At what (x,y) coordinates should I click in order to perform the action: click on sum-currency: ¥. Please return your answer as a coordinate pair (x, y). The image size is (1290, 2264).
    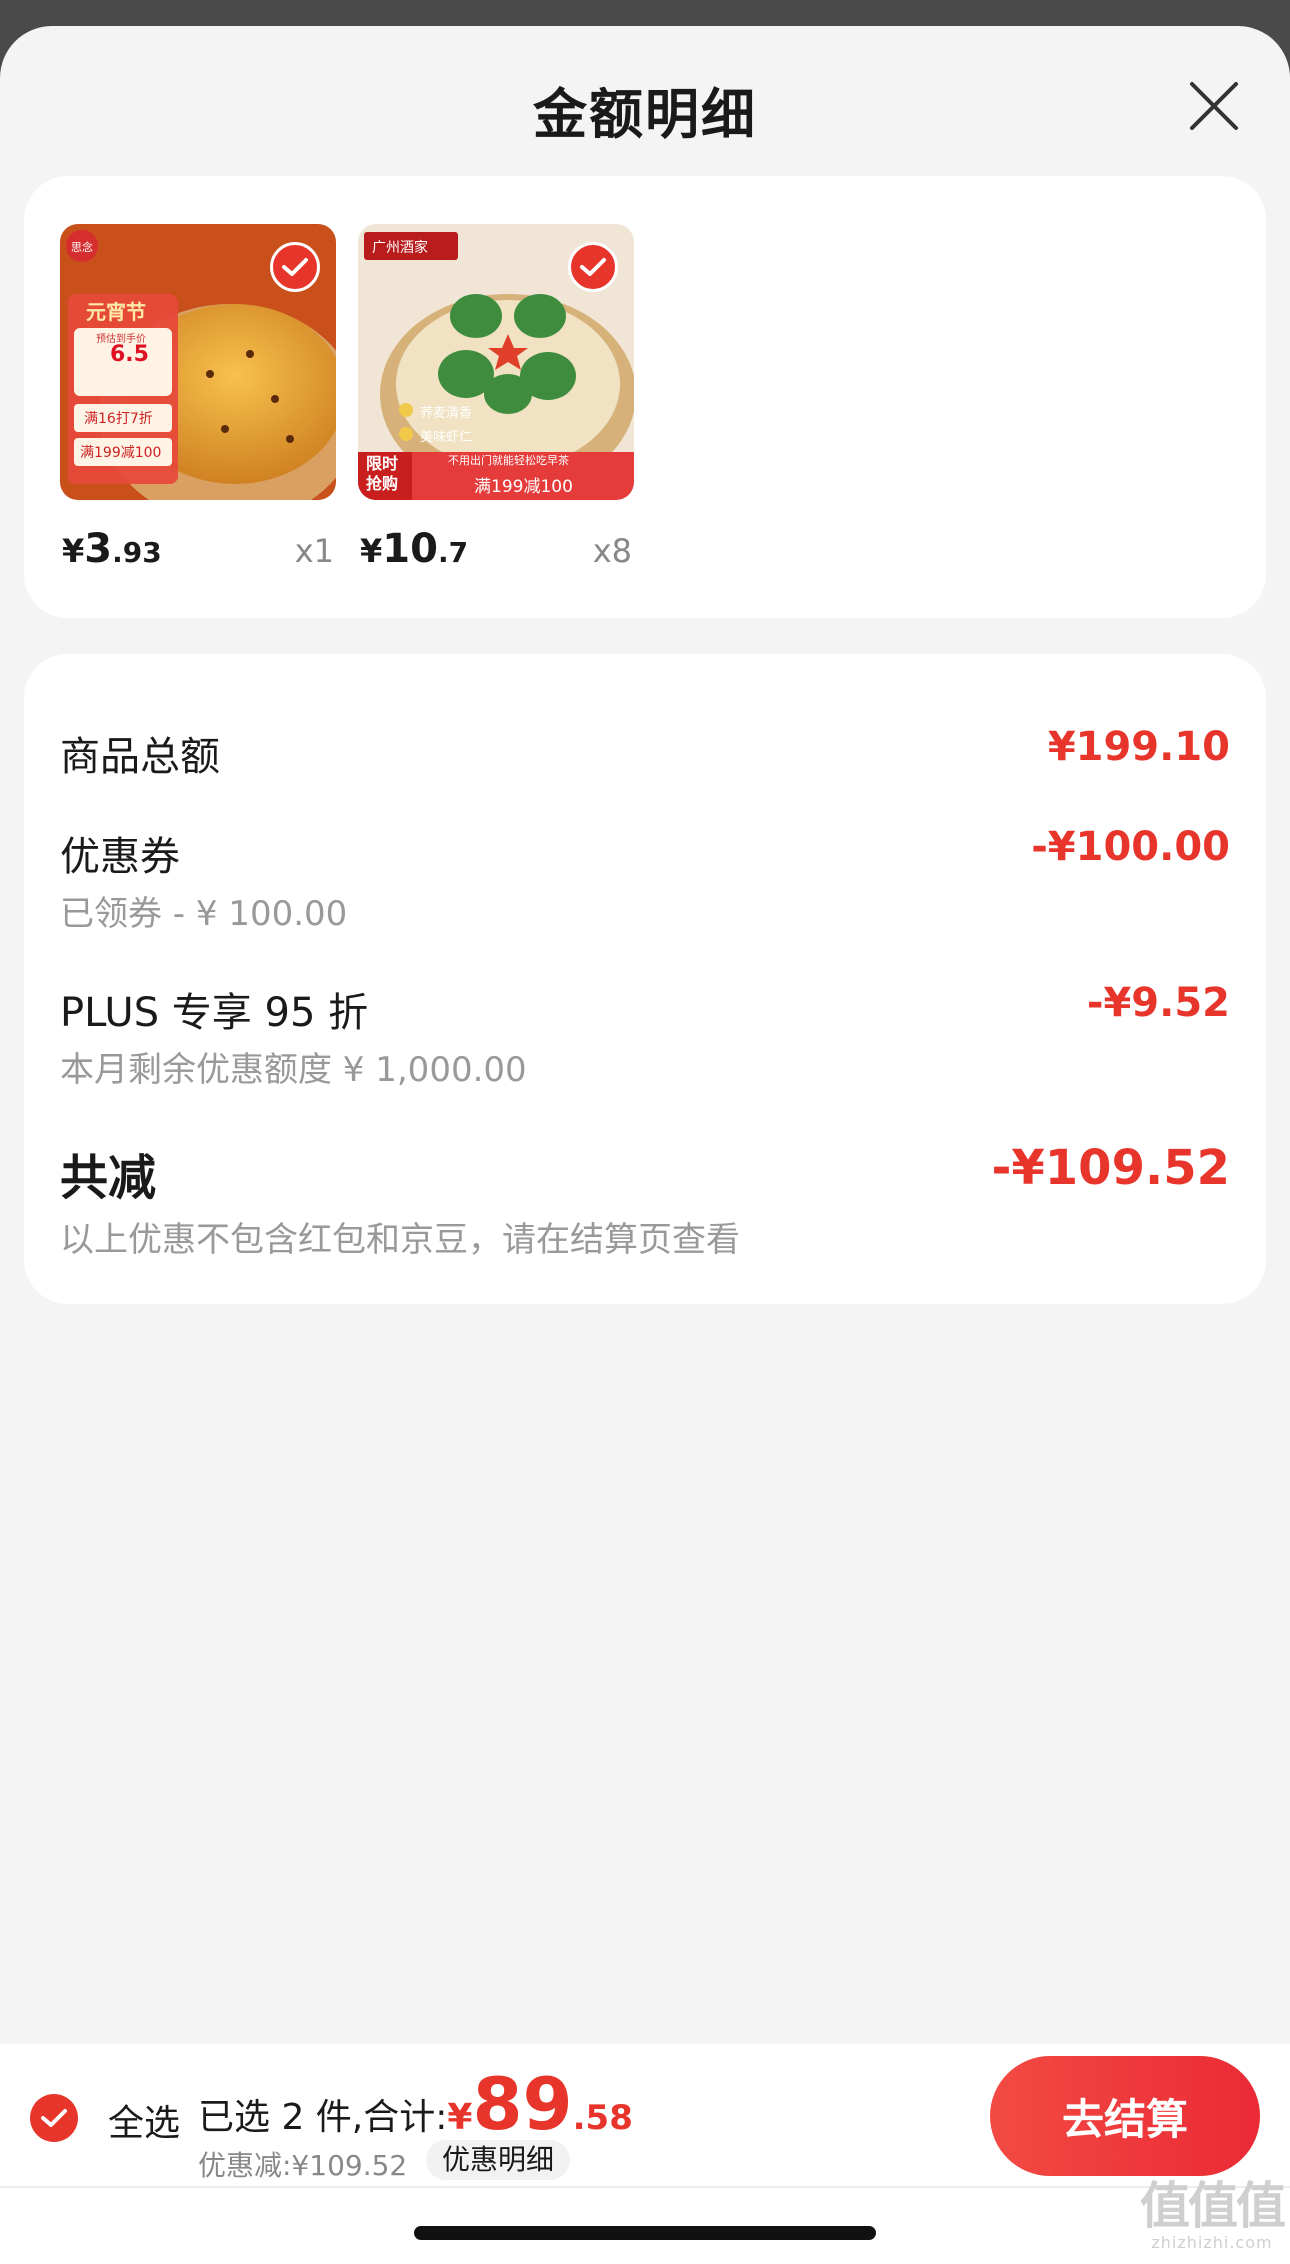
    Looking at the image, I should click on (460, 2117).